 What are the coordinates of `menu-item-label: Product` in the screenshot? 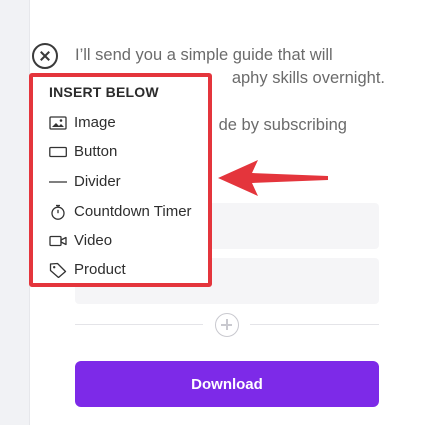 It's located at (100, 269).